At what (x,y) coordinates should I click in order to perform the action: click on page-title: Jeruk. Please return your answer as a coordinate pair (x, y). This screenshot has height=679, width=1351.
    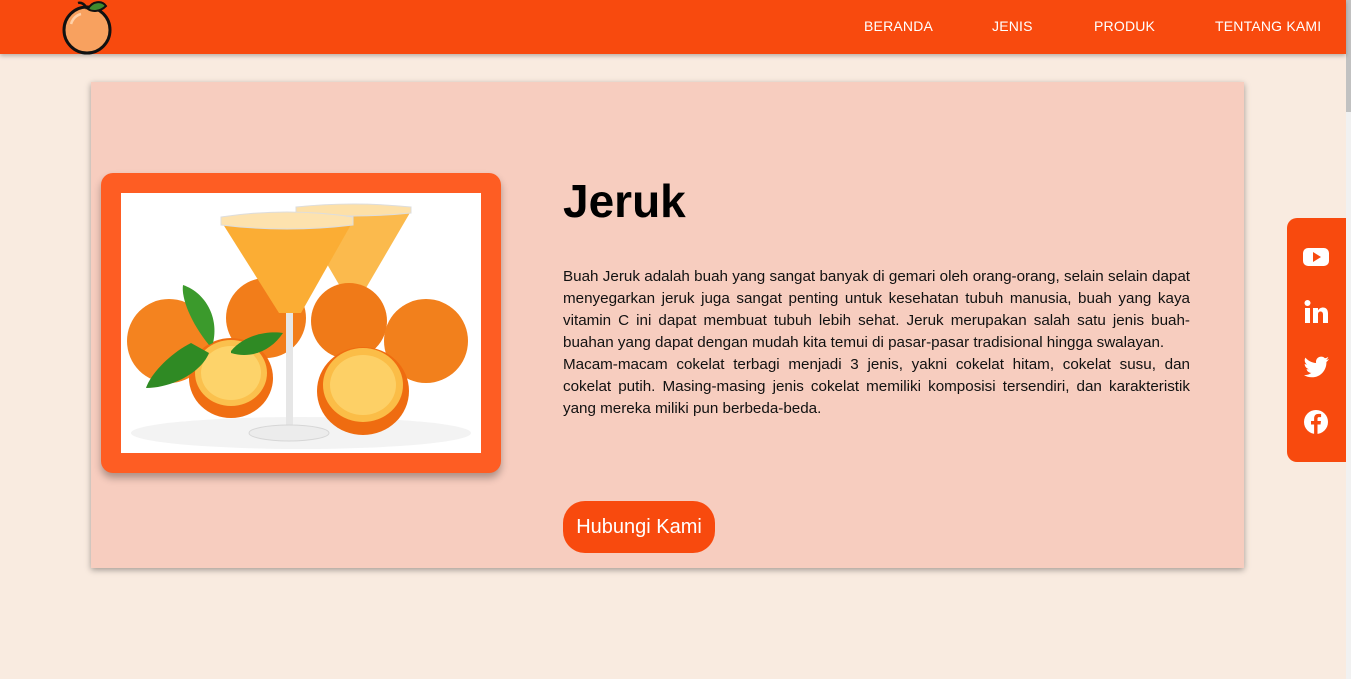
    Looking at the image, I should click on (624, 201).